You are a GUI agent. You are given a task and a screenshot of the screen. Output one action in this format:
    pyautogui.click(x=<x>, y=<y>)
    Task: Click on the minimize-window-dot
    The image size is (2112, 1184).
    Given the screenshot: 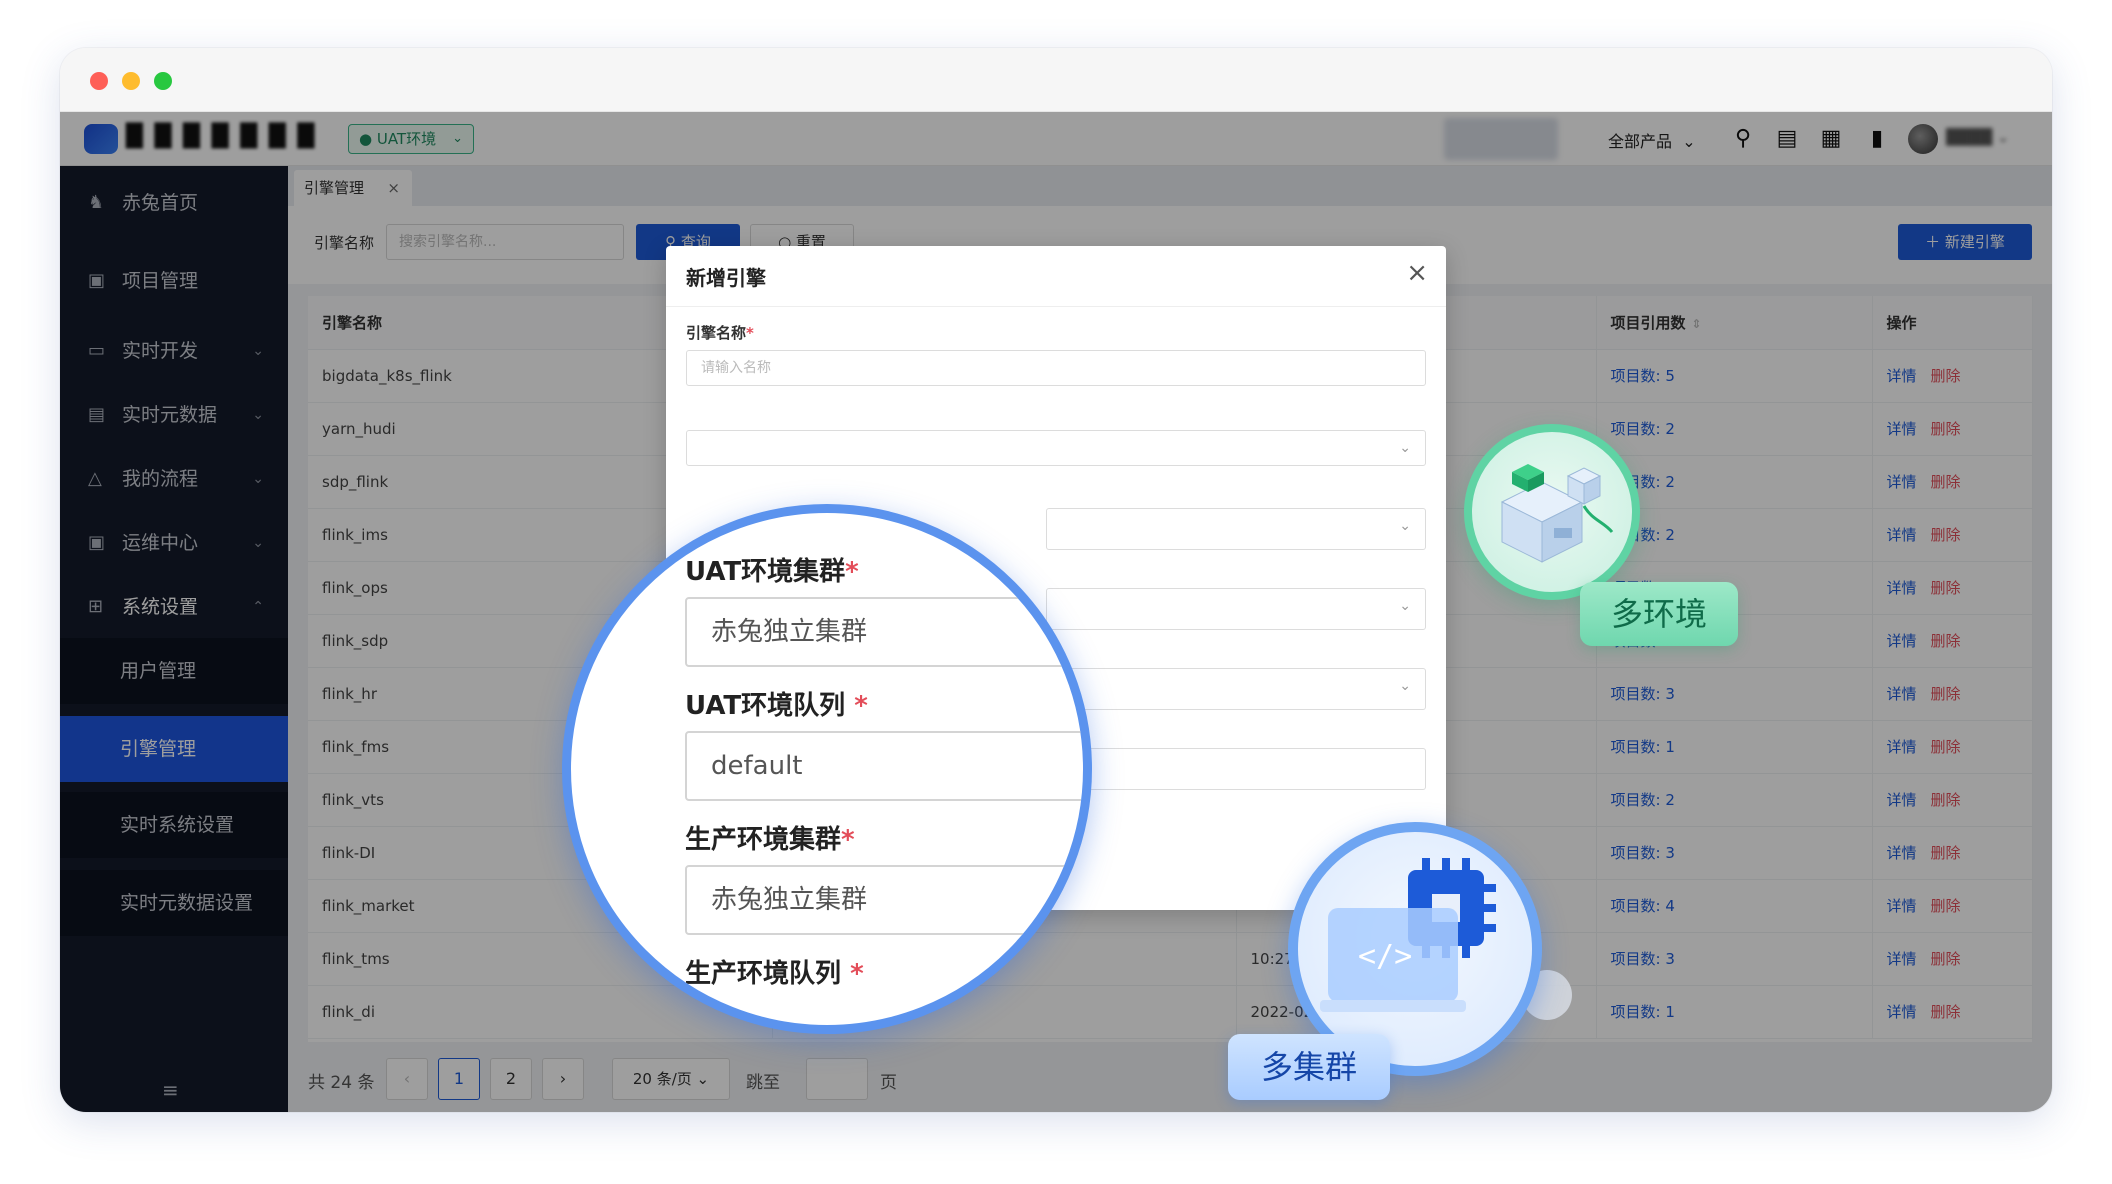 What is the action you would take?
    pyautogui.click(x=131, y=81)
    